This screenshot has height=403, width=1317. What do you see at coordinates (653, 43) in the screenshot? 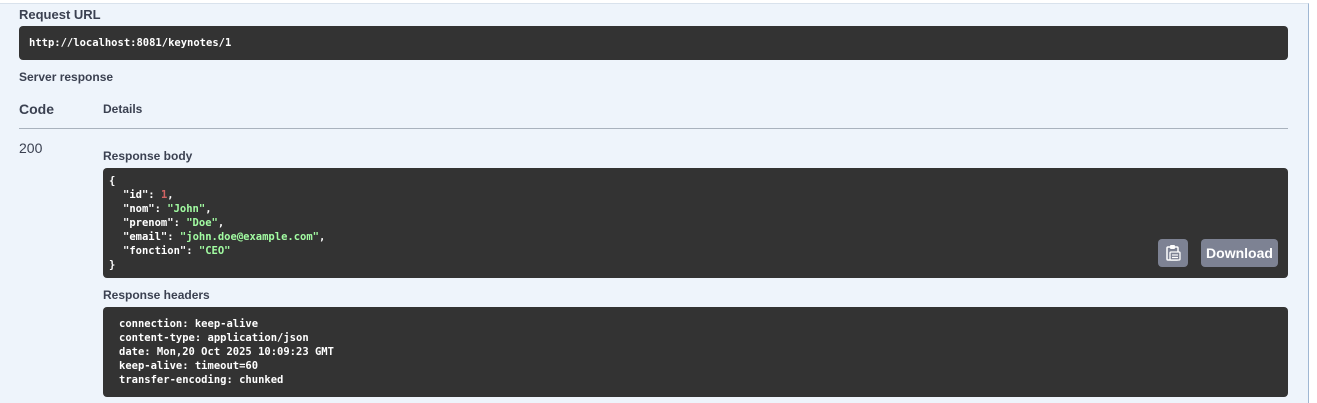
I see `request-url-box: http://localhost:8081/keynotes/1` at bounding box center [653, 43].